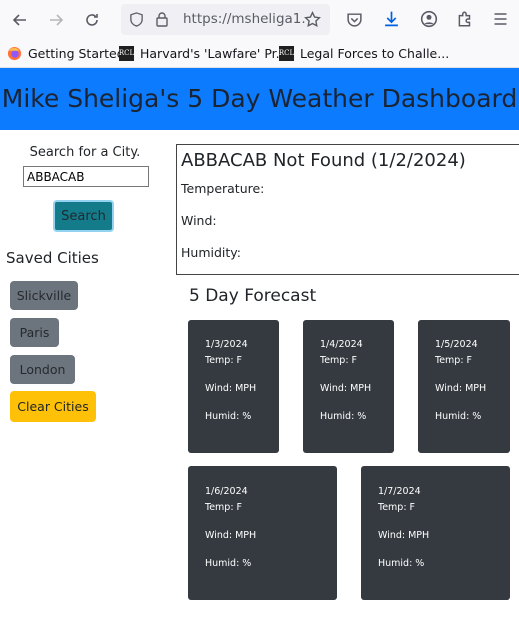  I want to click on reload-icon, so click(92, 20).